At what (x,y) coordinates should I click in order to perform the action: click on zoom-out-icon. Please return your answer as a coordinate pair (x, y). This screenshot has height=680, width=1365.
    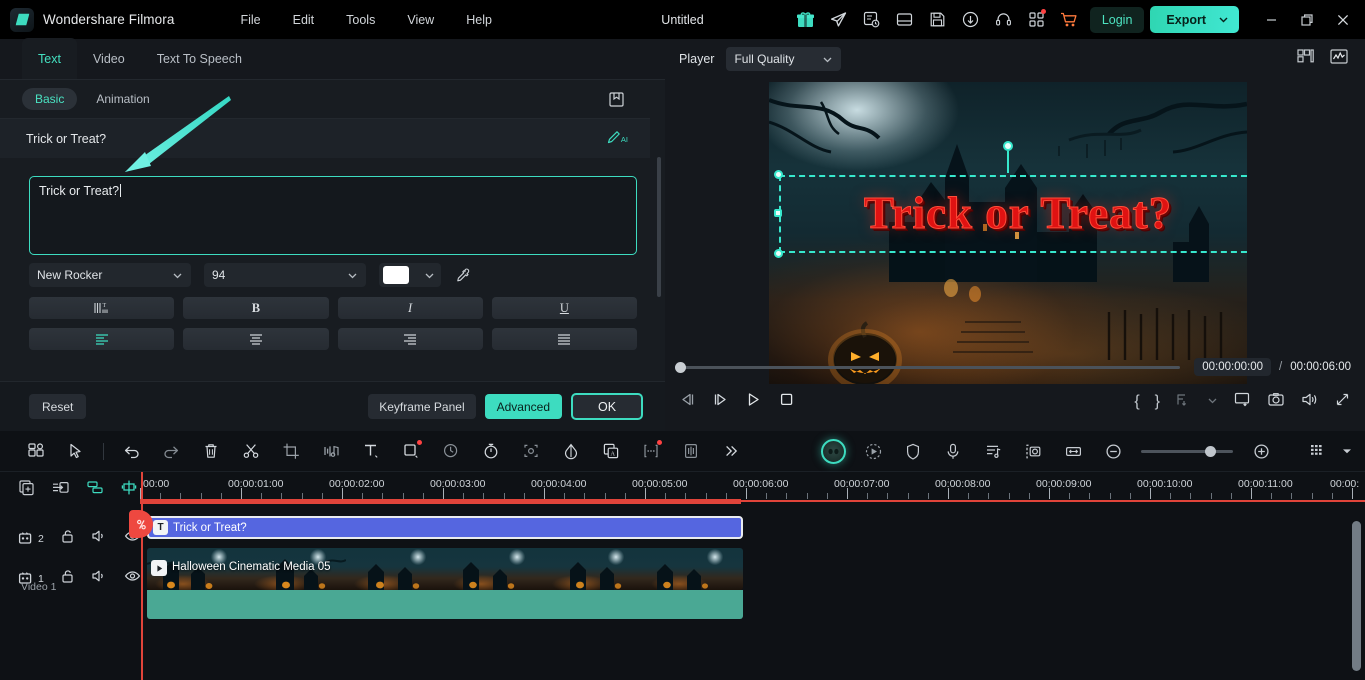
    Looking at the image, I should click on (1113, 451).